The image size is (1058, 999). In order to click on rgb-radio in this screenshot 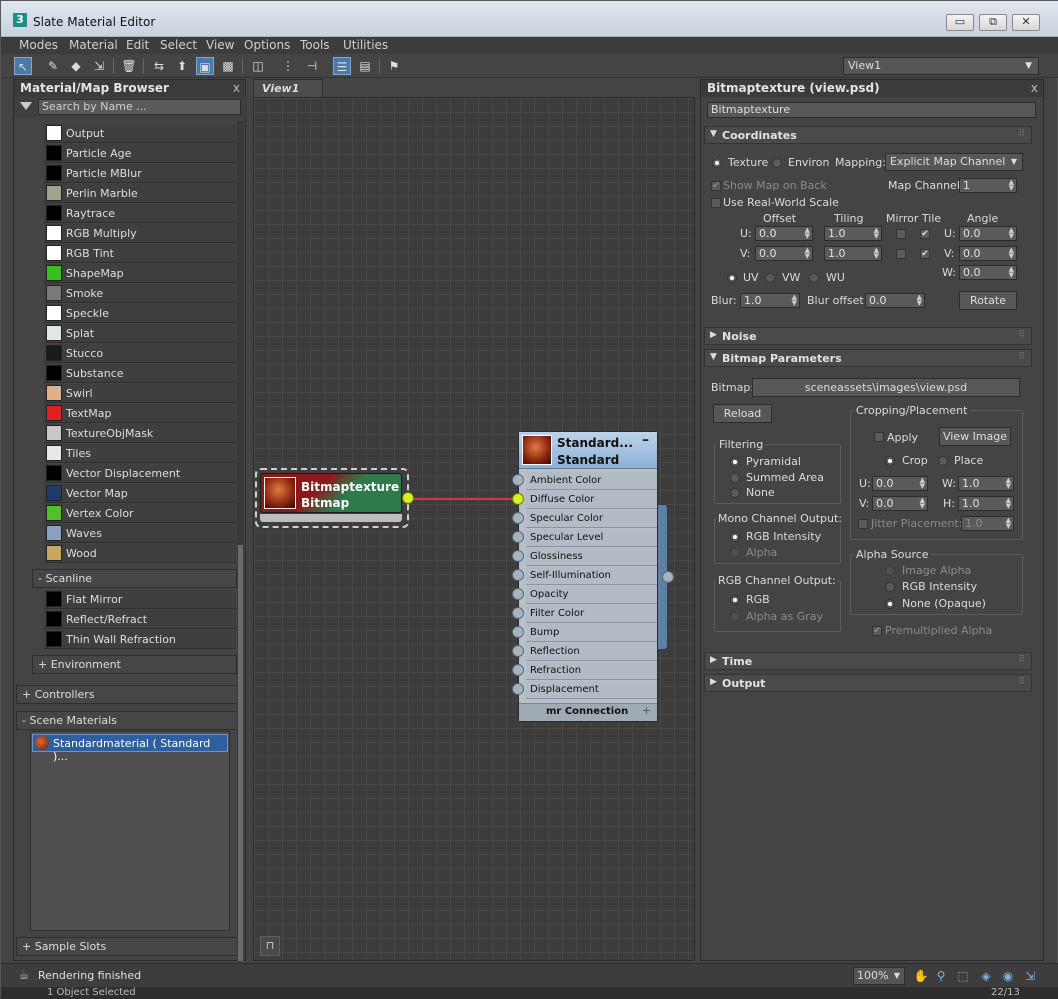, I will do `click(735, 600)`.